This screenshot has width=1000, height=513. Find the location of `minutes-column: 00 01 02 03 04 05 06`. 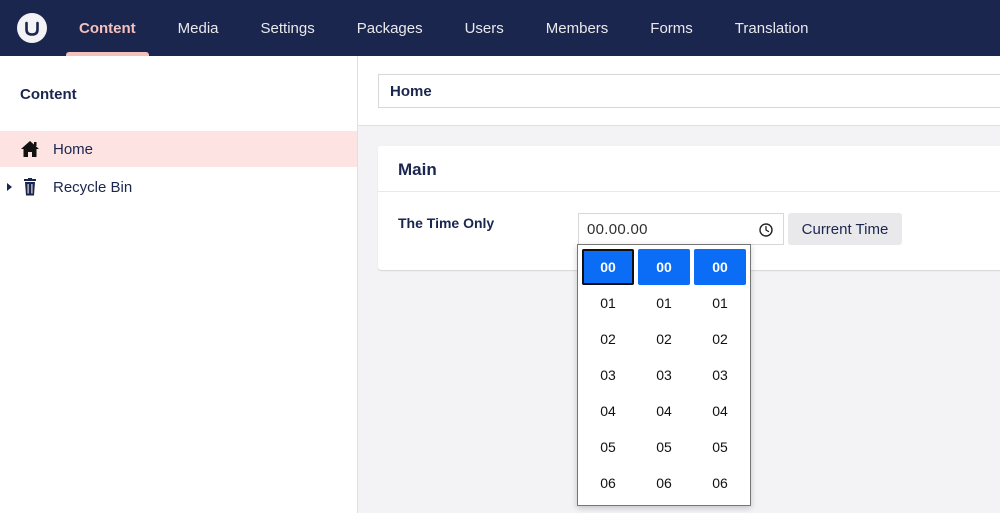

minutes-column: 00 01 02 03 04 05 06 is located at coordinates (664, 375).